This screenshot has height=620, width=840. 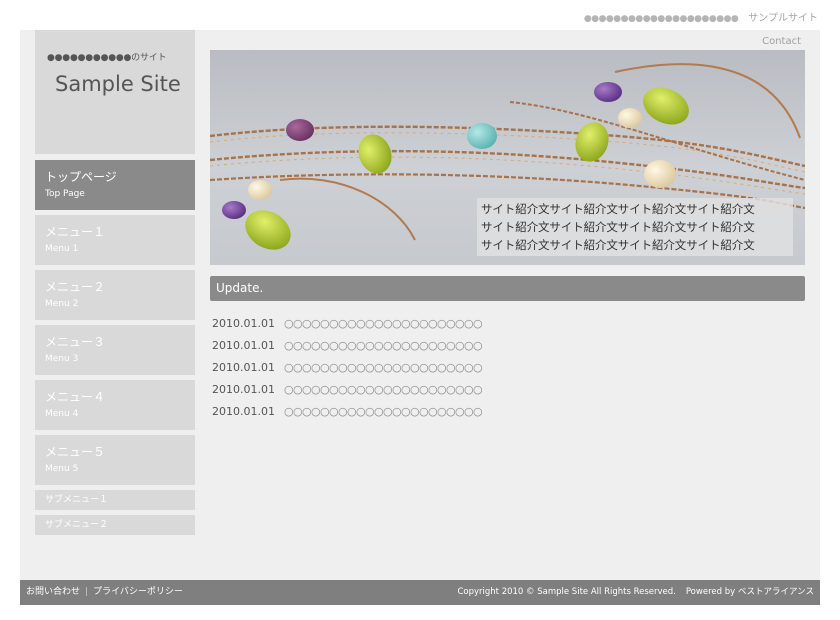 I want to click on nav-item-sublabel: Menu 5, so click(x=62, y=469).